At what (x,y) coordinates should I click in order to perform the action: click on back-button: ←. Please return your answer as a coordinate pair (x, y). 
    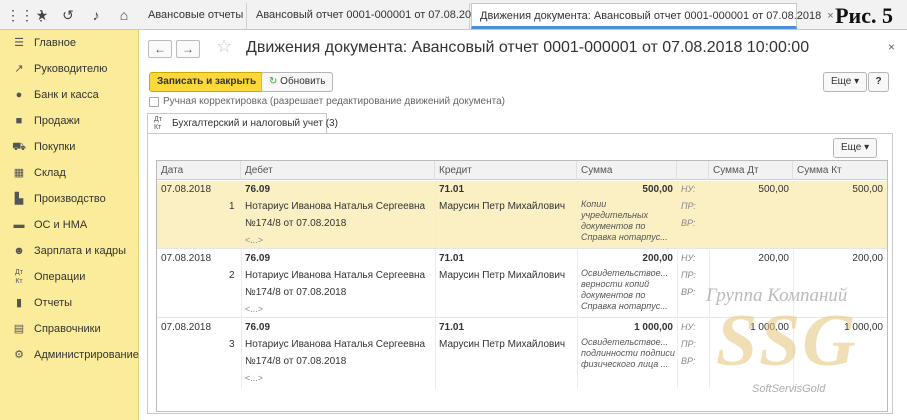
    Looking at the image, I should click on (160, 49).